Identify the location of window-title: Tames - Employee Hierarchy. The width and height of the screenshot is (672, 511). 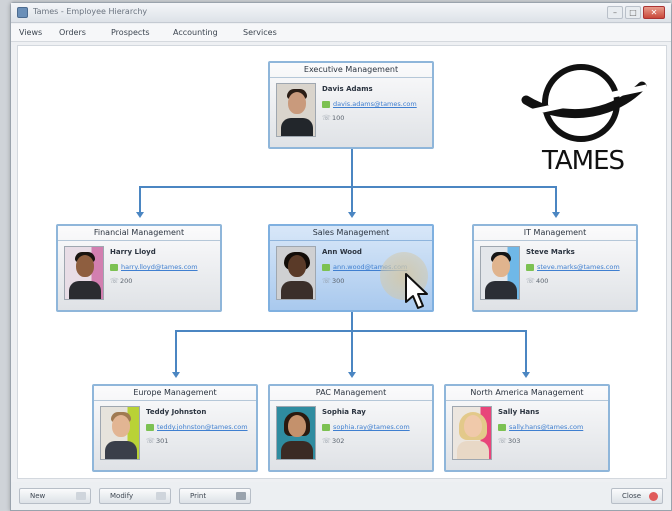
(90, 11).